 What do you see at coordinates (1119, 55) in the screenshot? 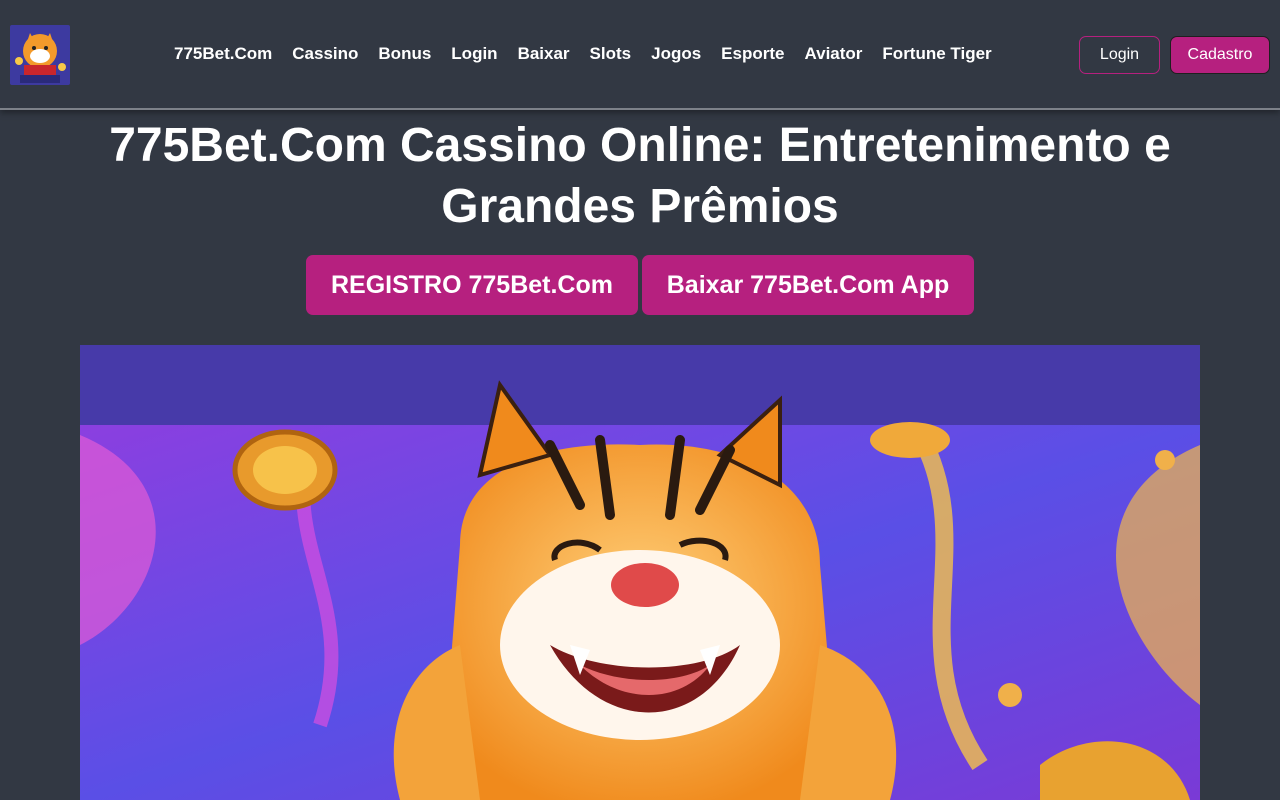
I see `login-button: Login` at bounding box center [1119, 55].